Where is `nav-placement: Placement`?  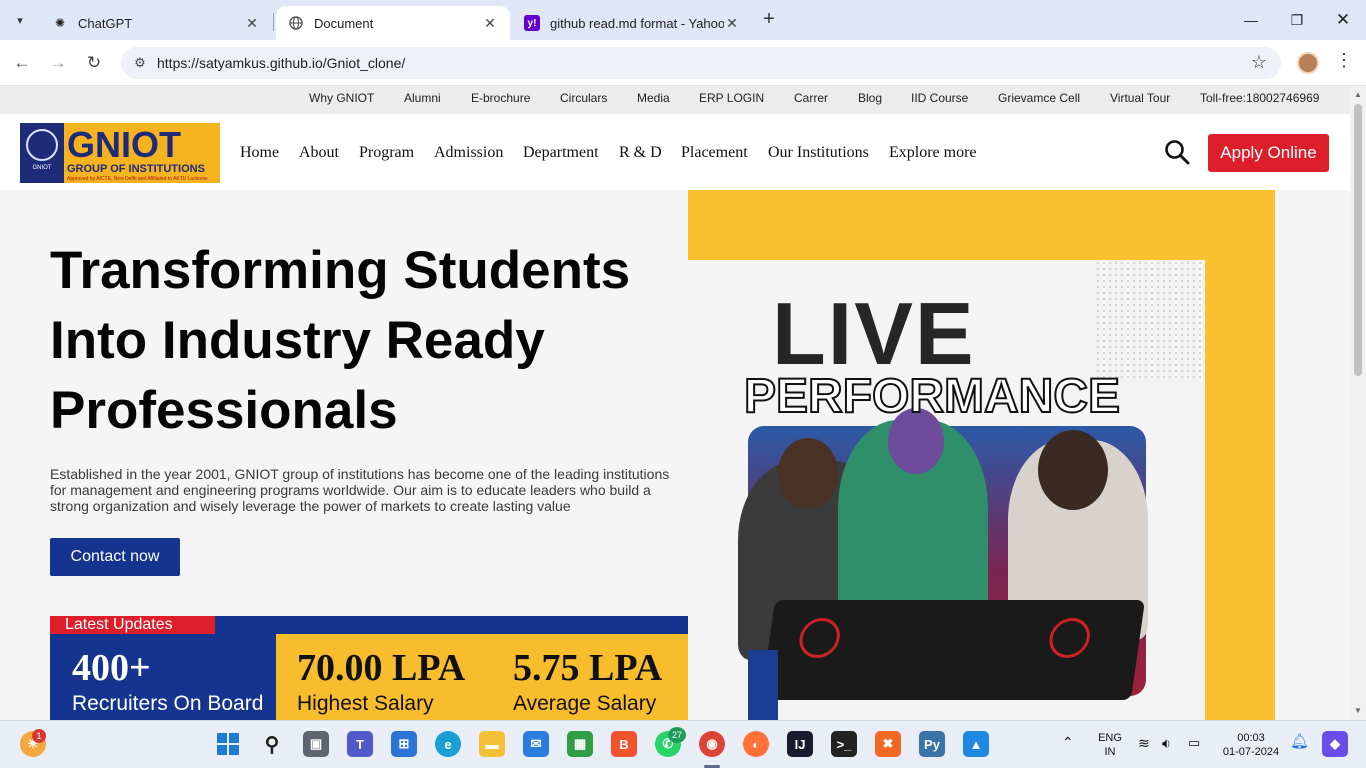 nav-placement: Placement is located at coordinates (714, 153).